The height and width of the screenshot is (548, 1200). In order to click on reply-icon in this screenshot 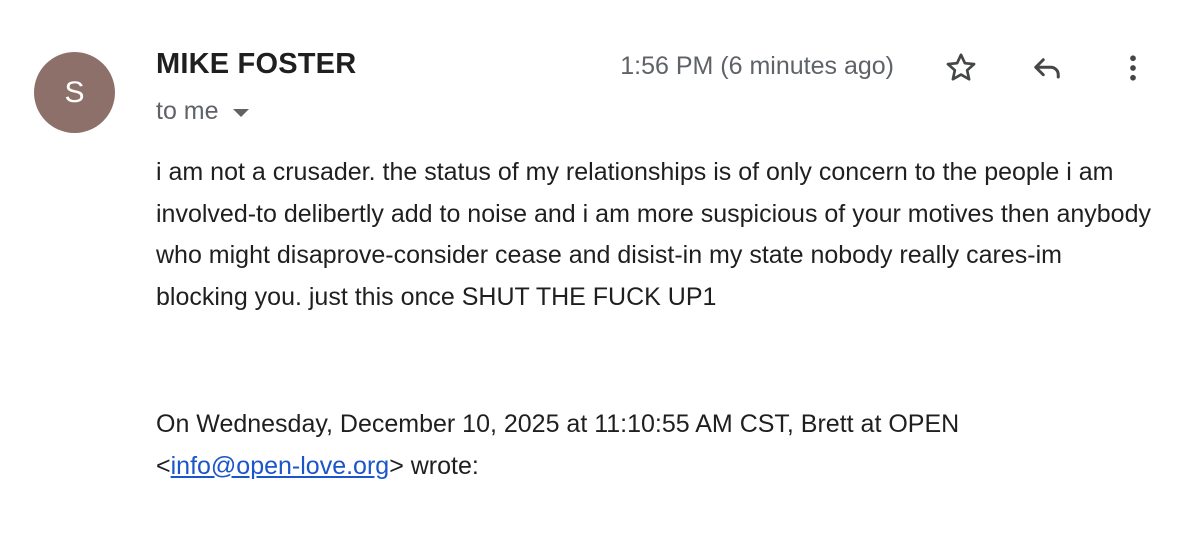, I will do `click(1047, 68)`.